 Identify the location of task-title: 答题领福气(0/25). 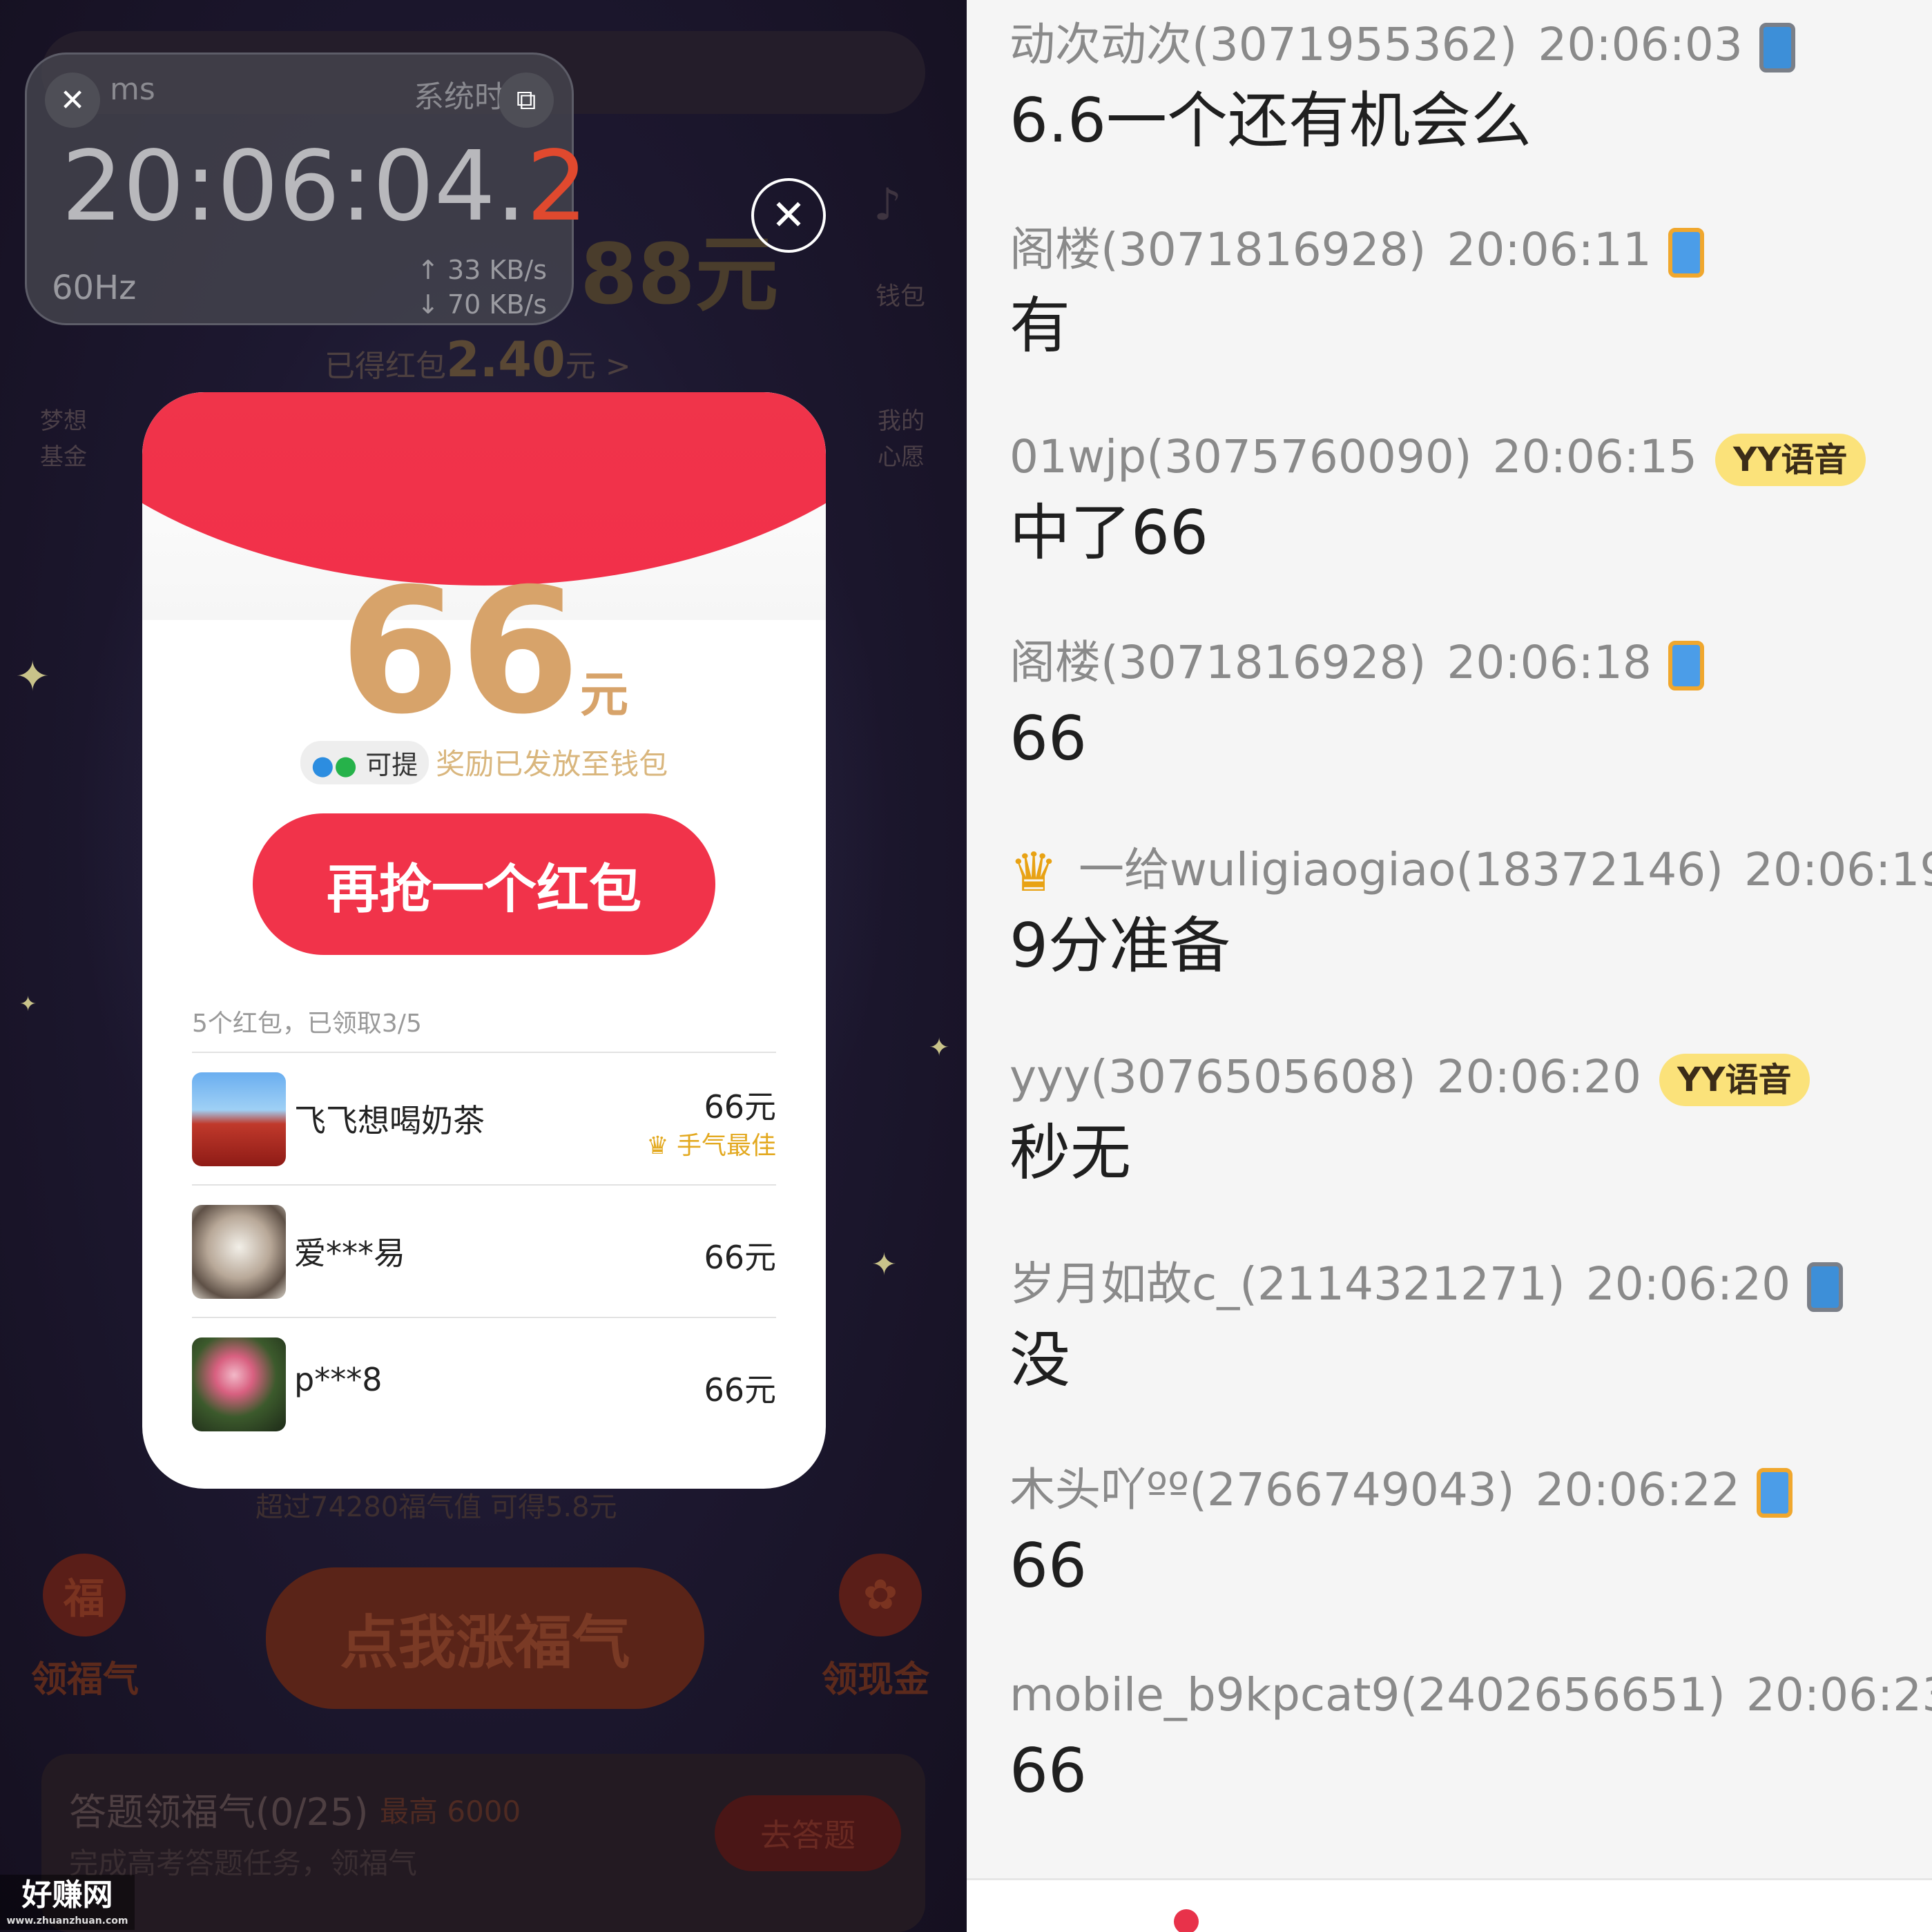
(219, 1812).